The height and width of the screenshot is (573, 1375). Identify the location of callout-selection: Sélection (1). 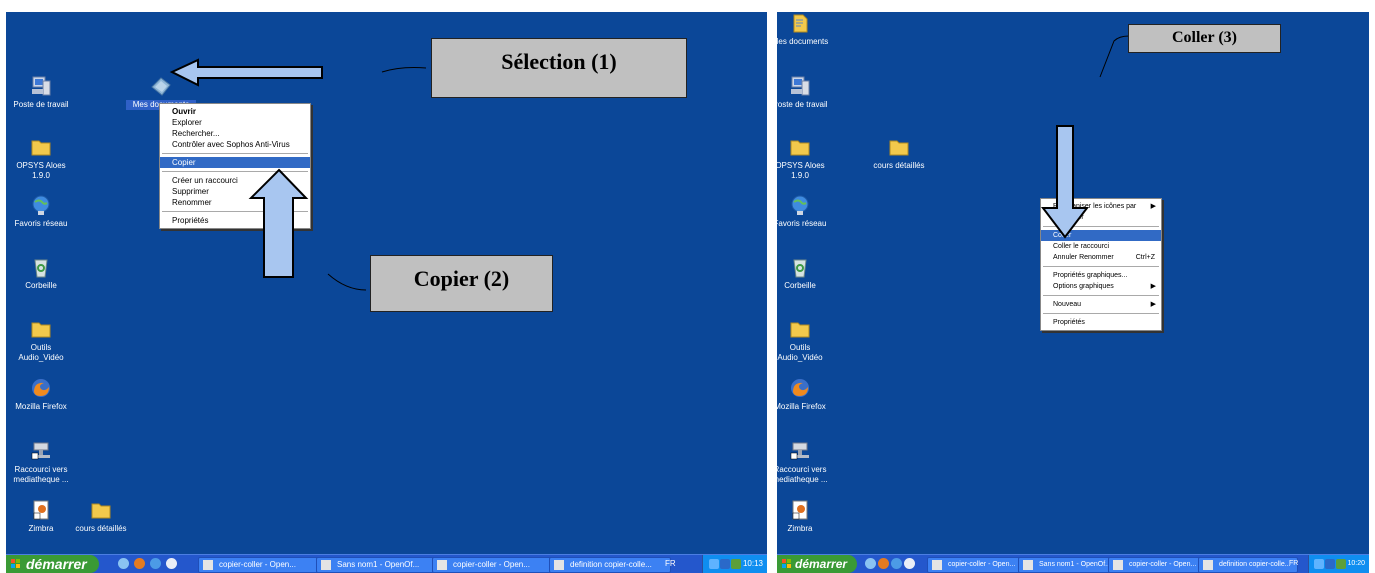
(559, 68).